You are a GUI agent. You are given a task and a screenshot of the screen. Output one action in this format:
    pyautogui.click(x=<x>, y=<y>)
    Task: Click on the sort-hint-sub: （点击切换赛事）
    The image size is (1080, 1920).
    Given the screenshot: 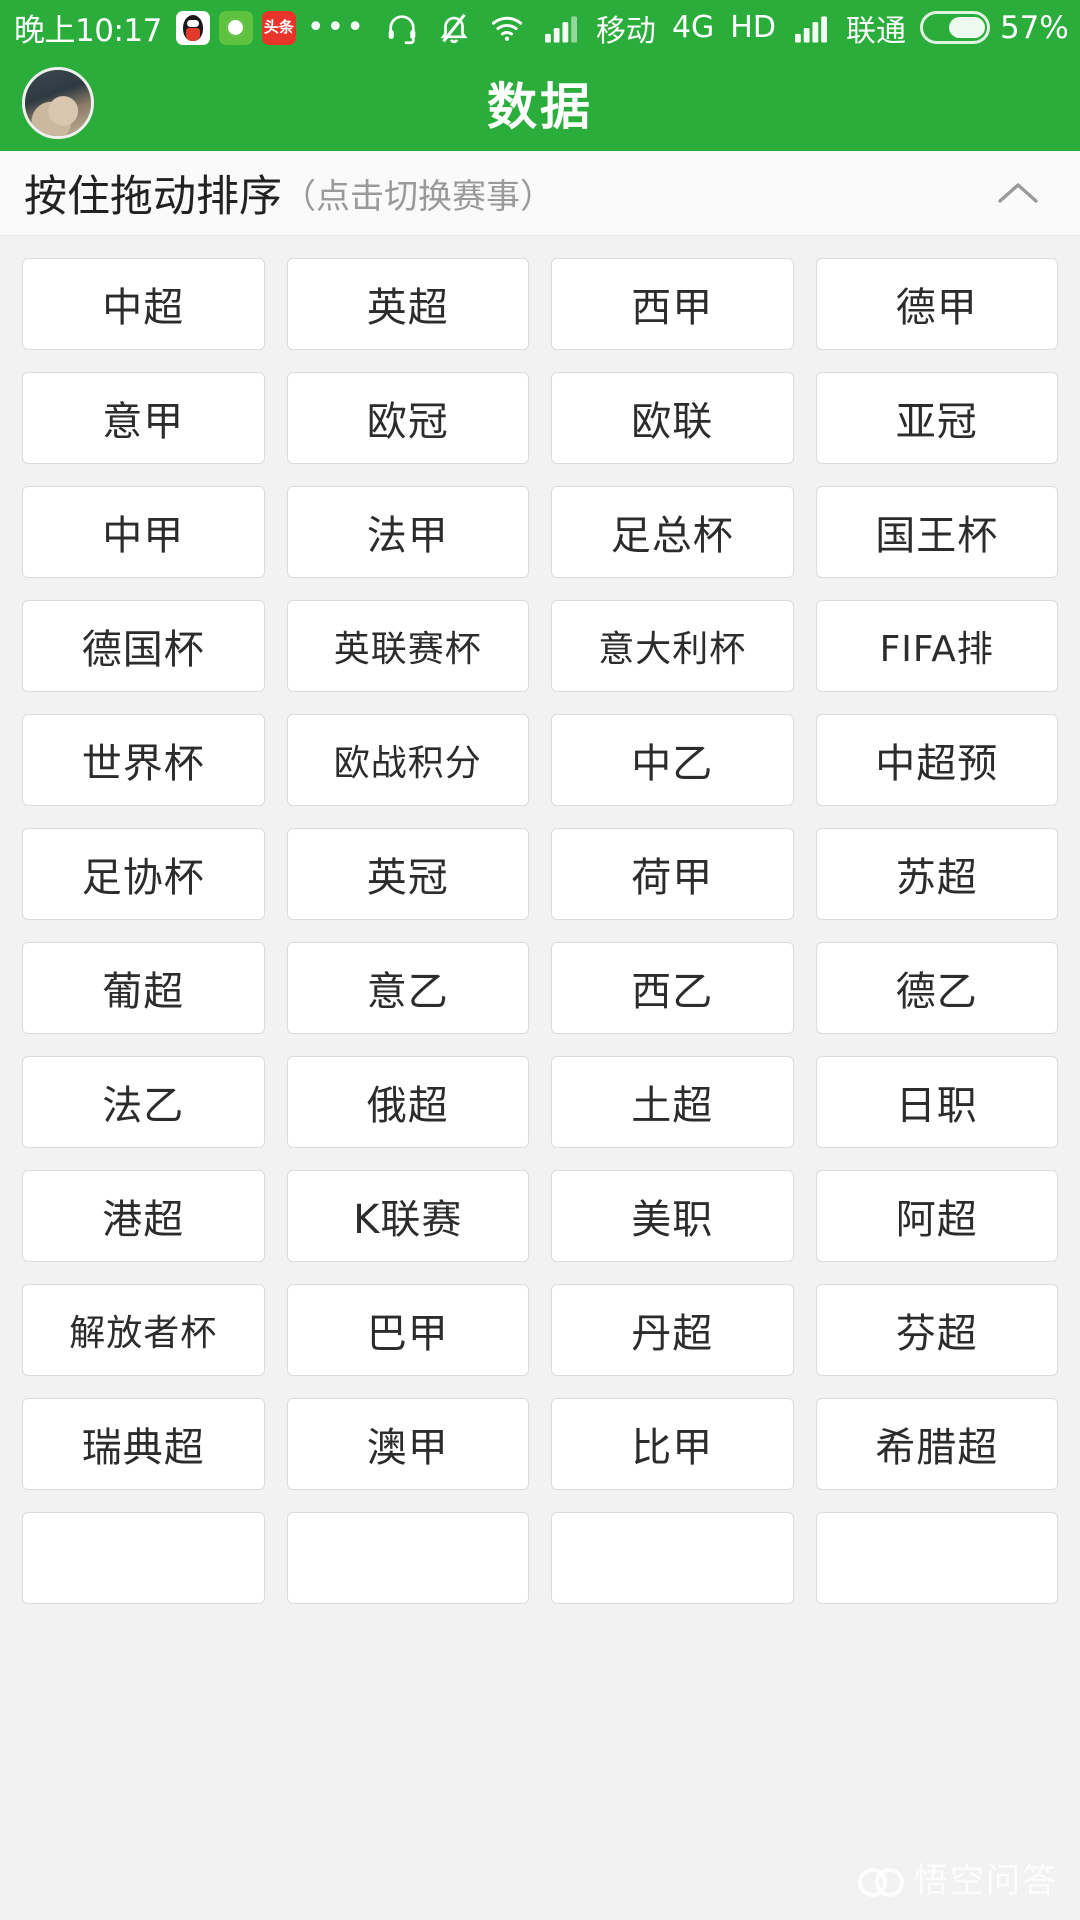 What is the action you would take?
    pyautogui.click(x=418, y=196)
    